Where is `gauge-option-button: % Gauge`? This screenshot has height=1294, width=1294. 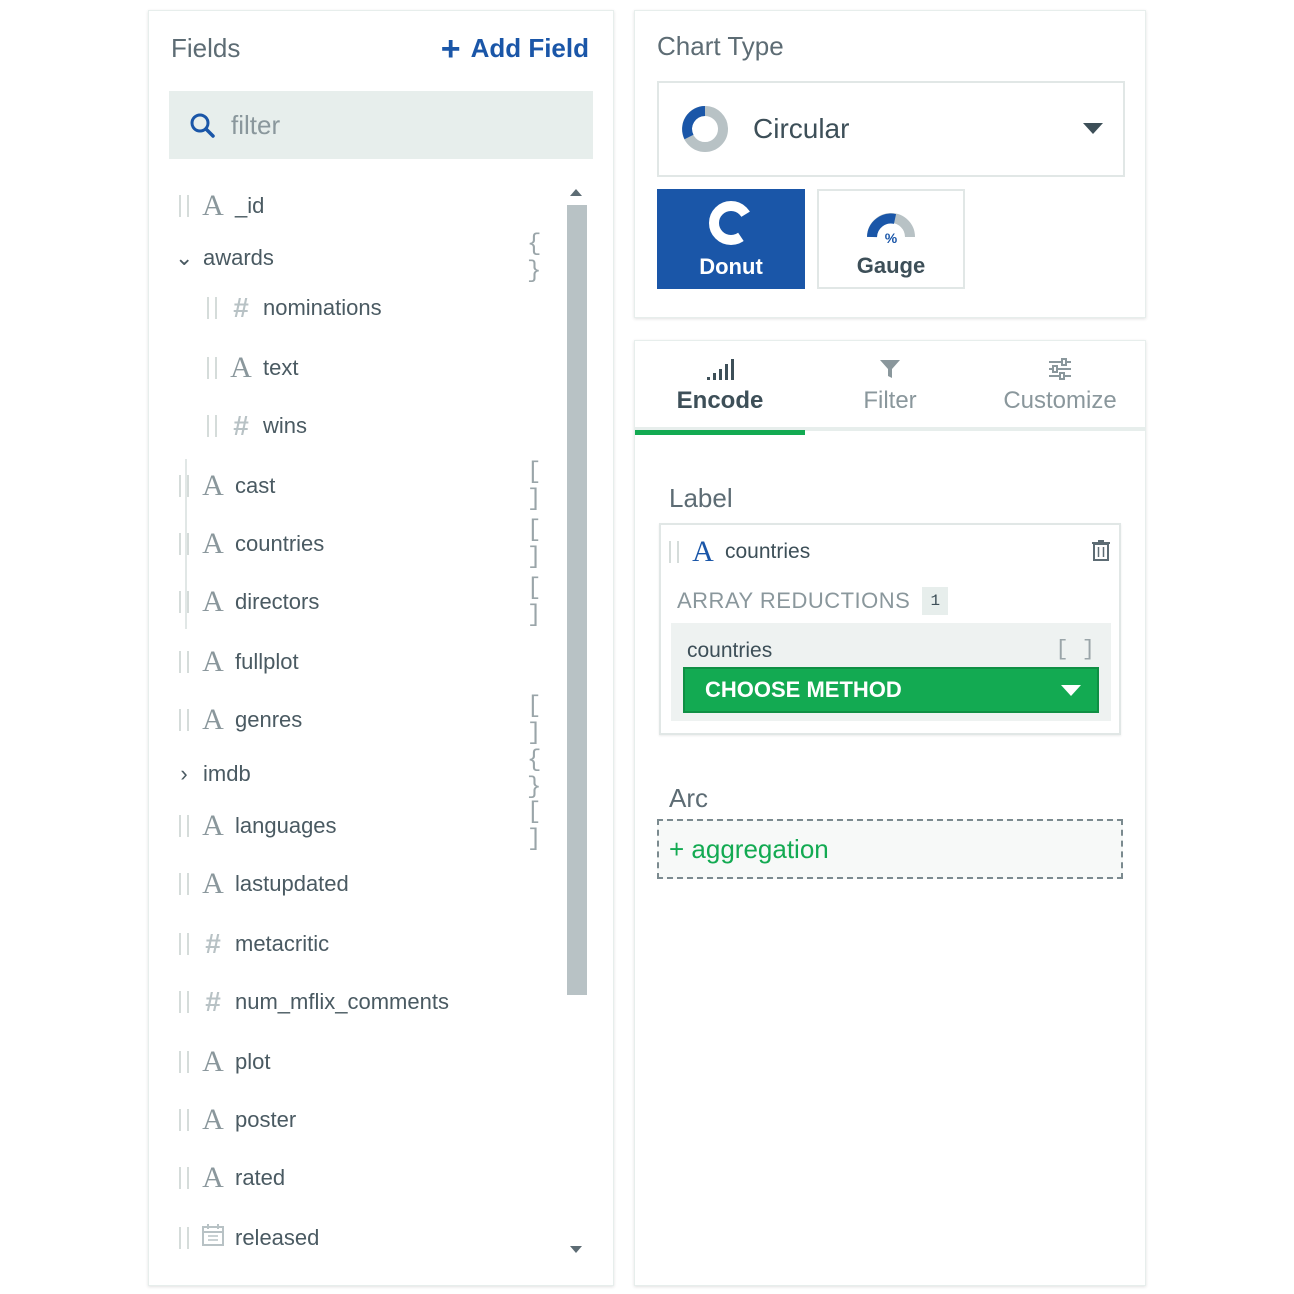
gauge-option-button: % Gauge is located at coordinates (891, 239).